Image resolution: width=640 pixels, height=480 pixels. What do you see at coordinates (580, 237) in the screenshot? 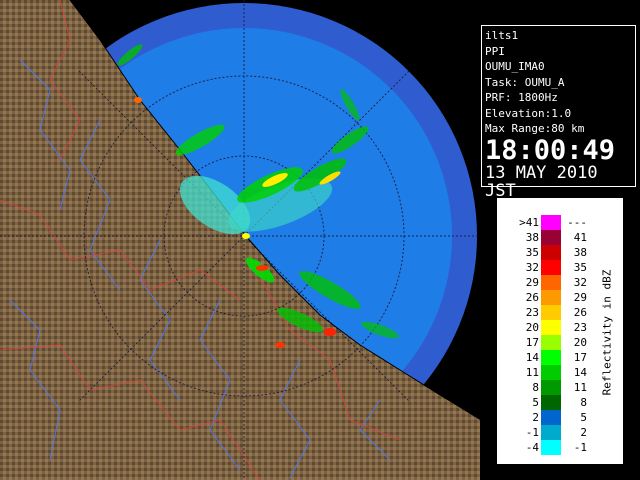
I see `legend-high-value: 41` at bounding box center [580, 237].